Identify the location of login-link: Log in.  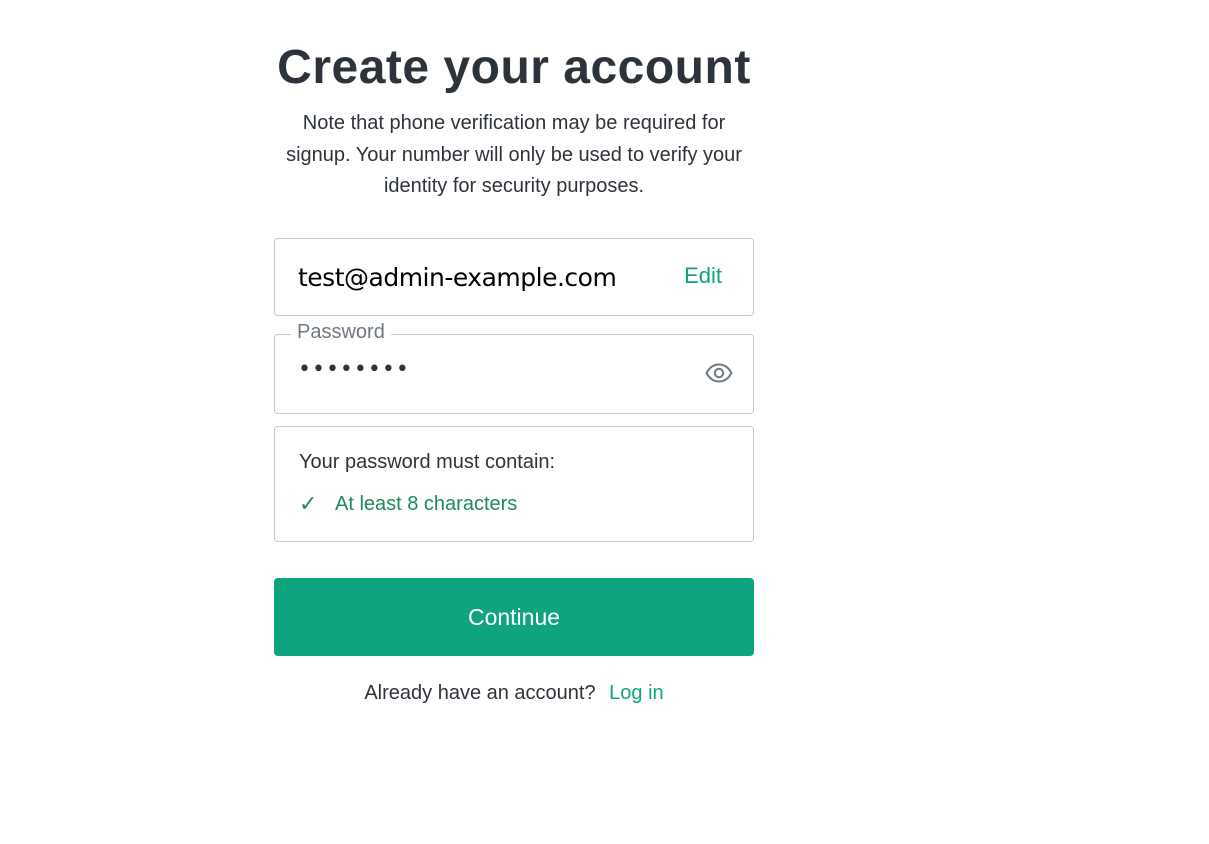
(636, 693).